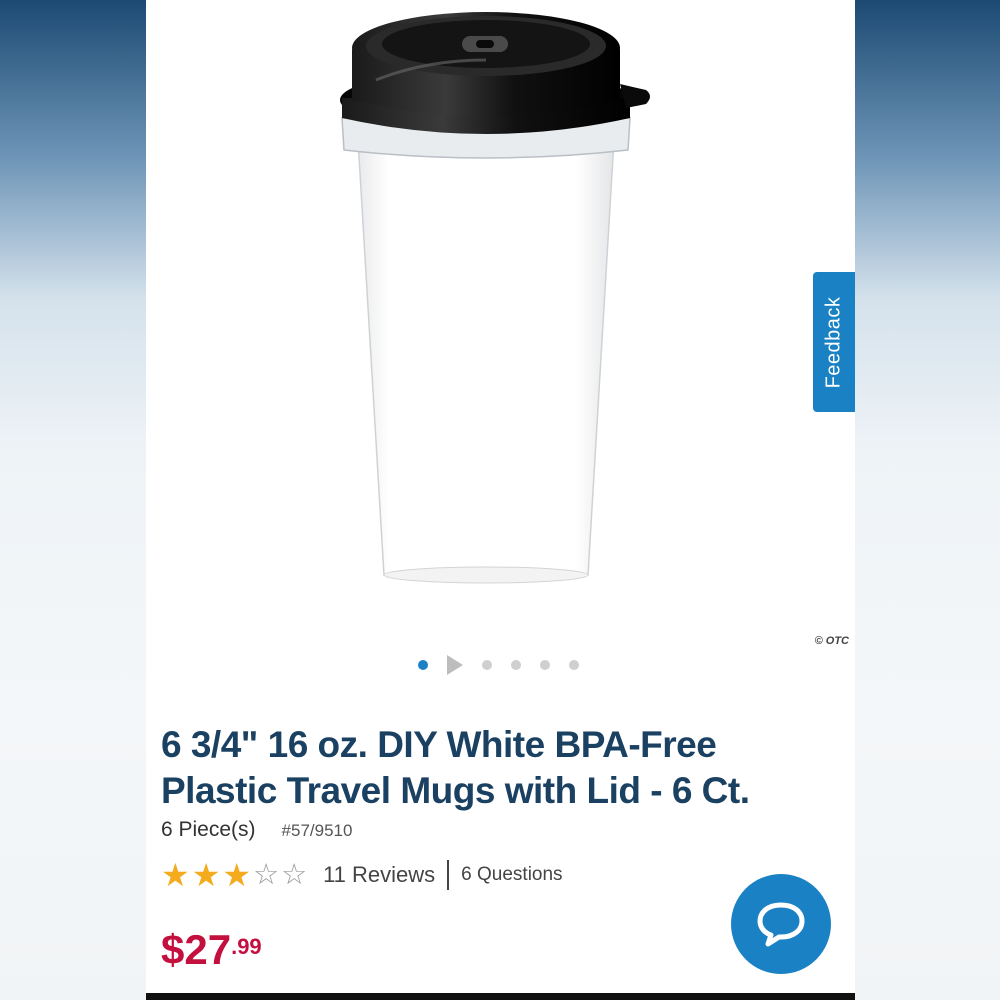 Image resolution: width=1000 pixels, height=1000 pixels. I want to click on star-rating: ★ ★ ★ ☆ ☆, so click(235, 875).